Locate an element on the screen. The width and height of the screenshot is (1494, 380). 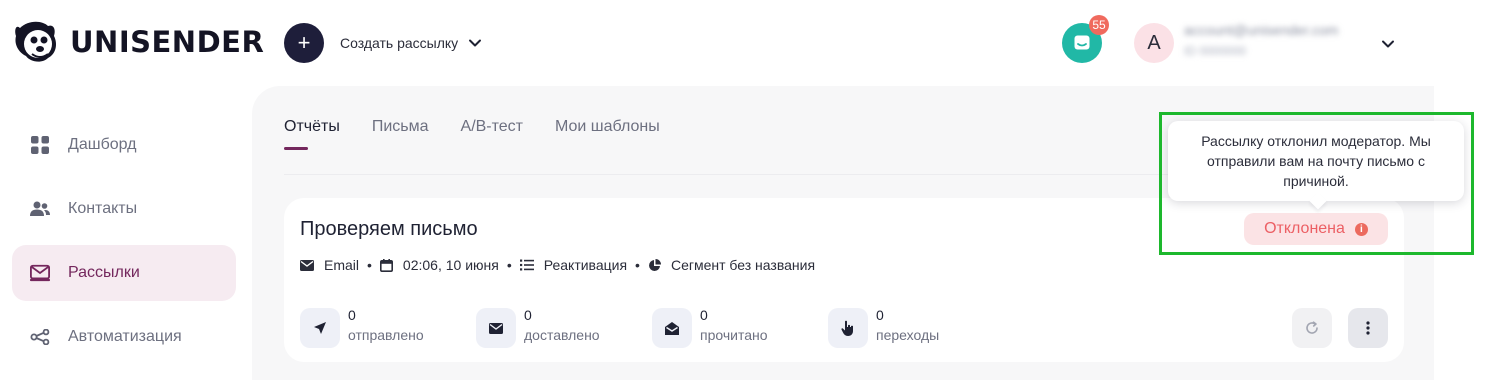
status-label: Отклонена is located at coordinates (1304, 228).